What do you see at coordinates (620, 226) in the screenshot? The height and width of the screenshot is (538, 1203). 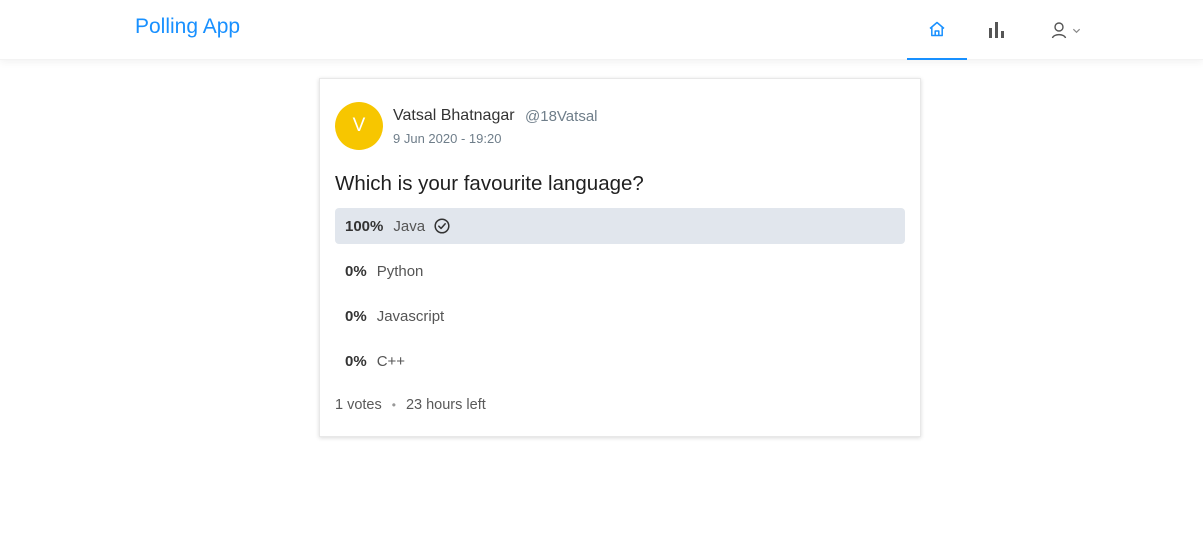 I see `choice-result-java: 100% Java` at bounding box center [620, 226].